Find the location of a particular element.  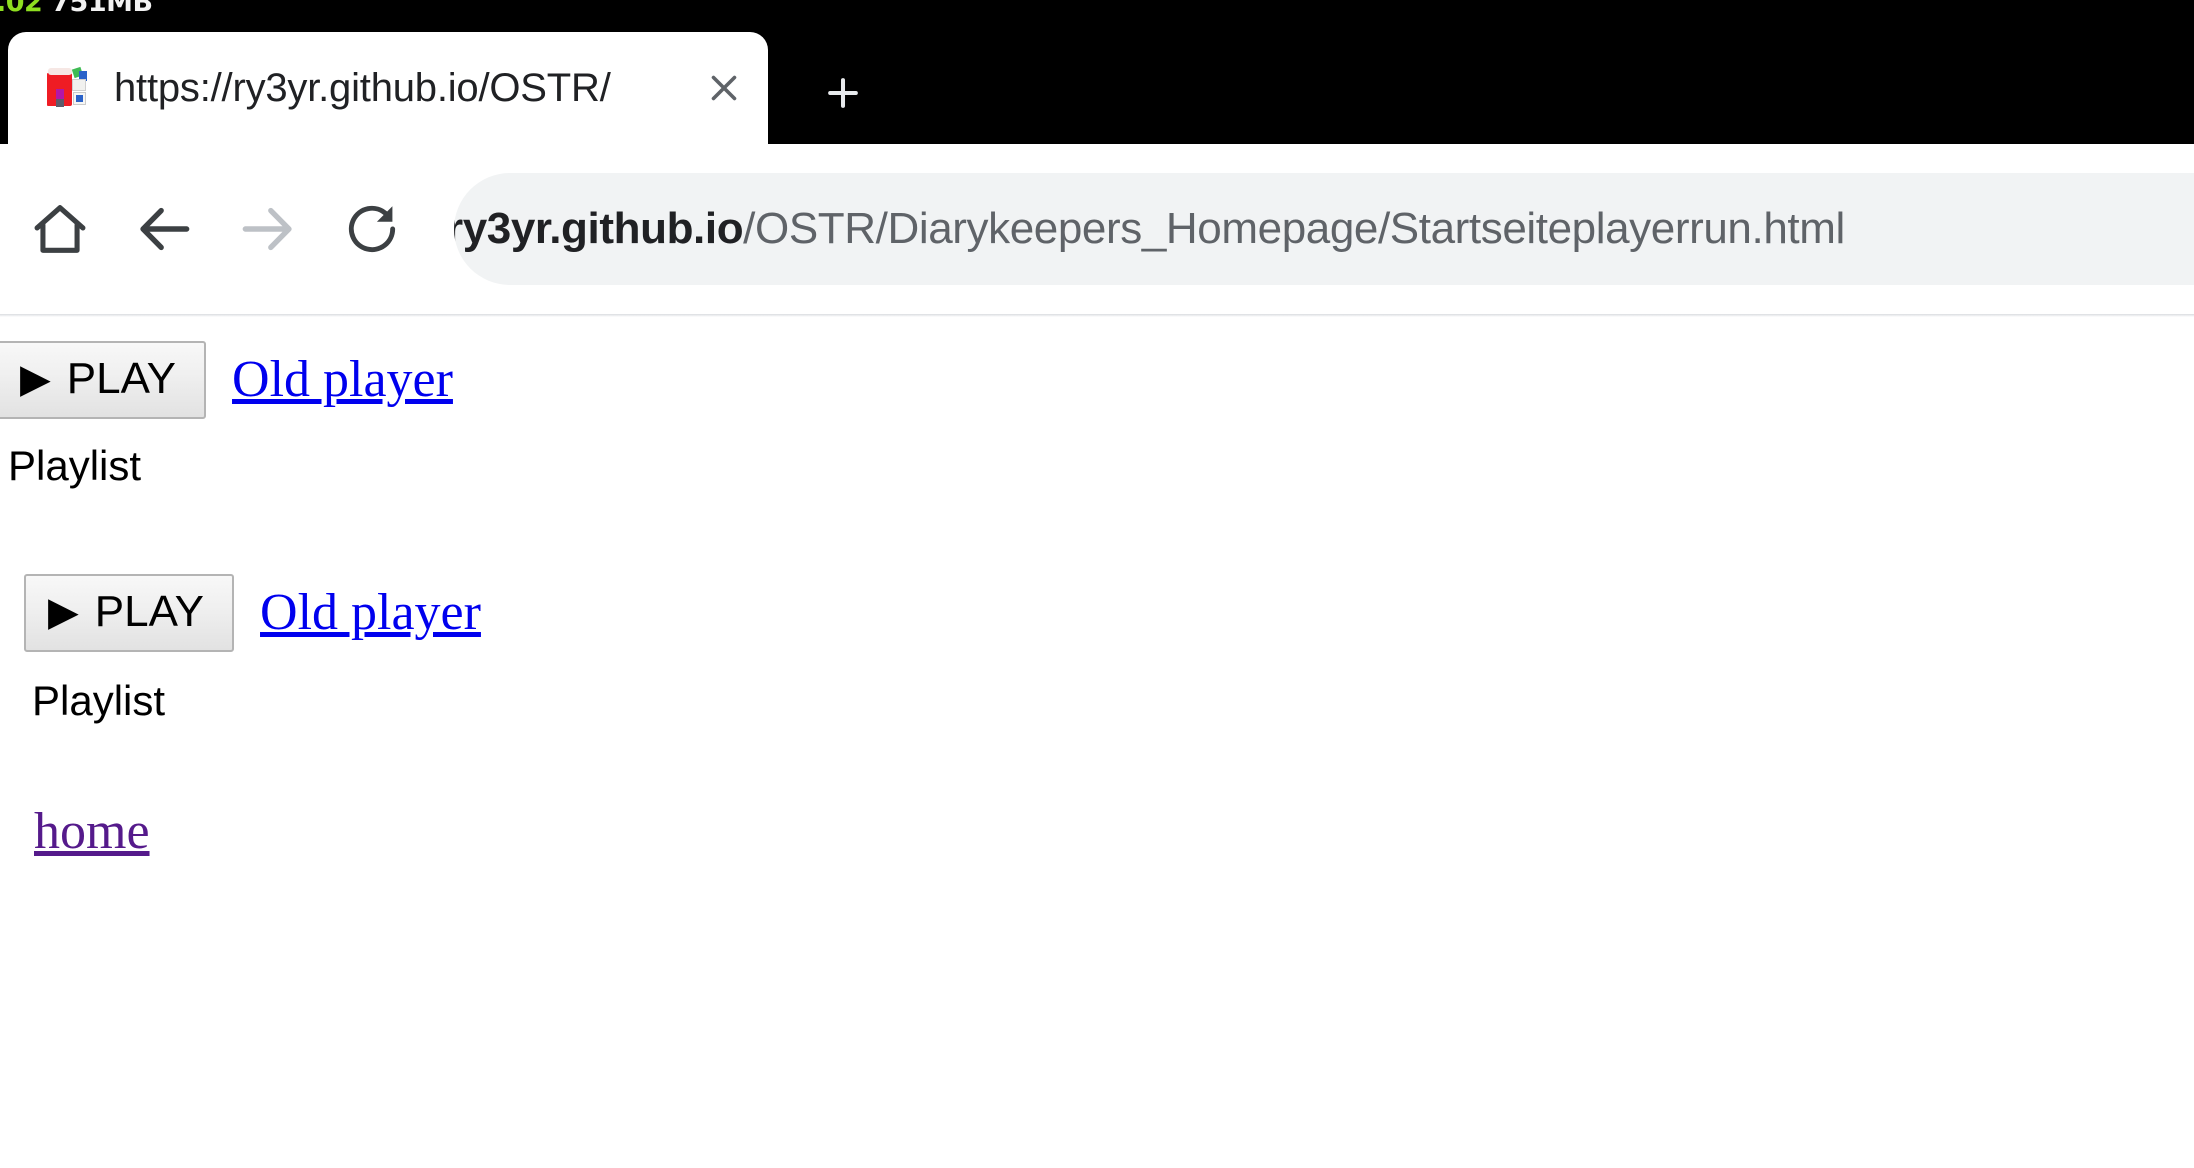

home-link: home is located at coordinates (92, 832).